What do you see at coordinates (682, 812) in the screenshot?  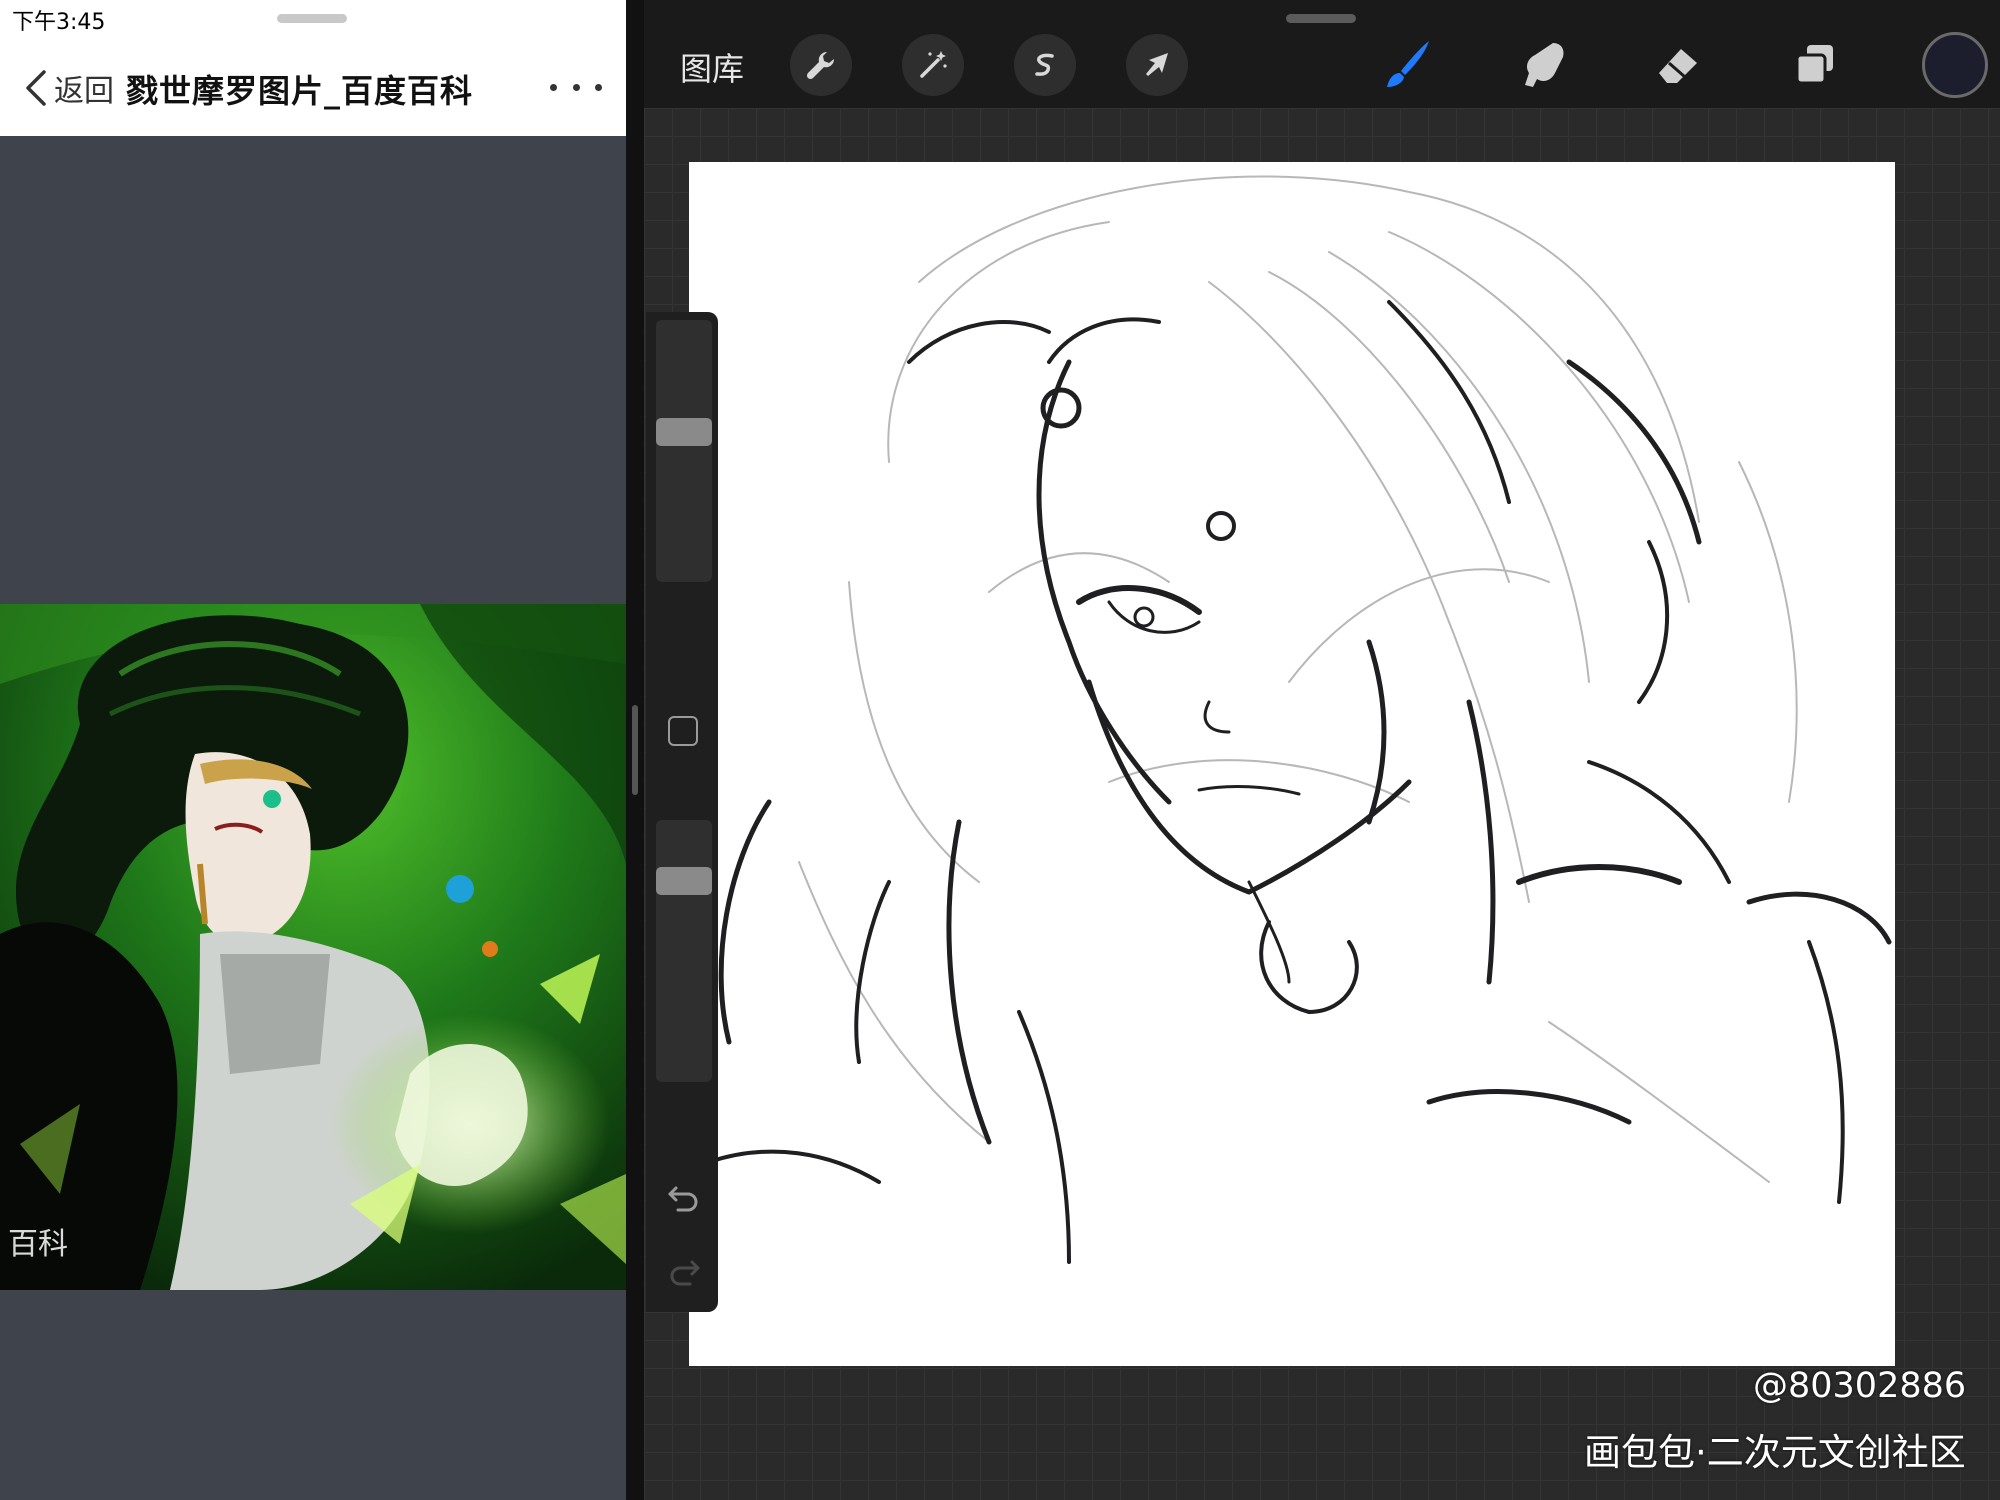 I see `left-sidebar` at bounding box center [682, 812].